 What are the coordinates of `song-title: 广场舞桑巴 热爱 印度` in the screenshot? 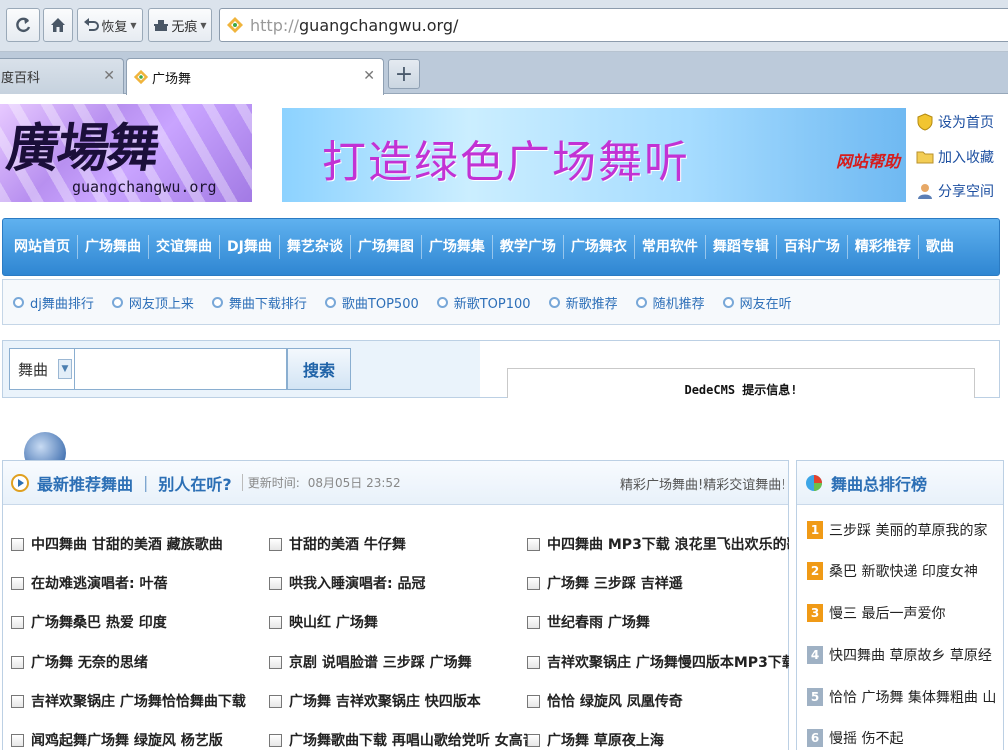 It's located at (99, 622).